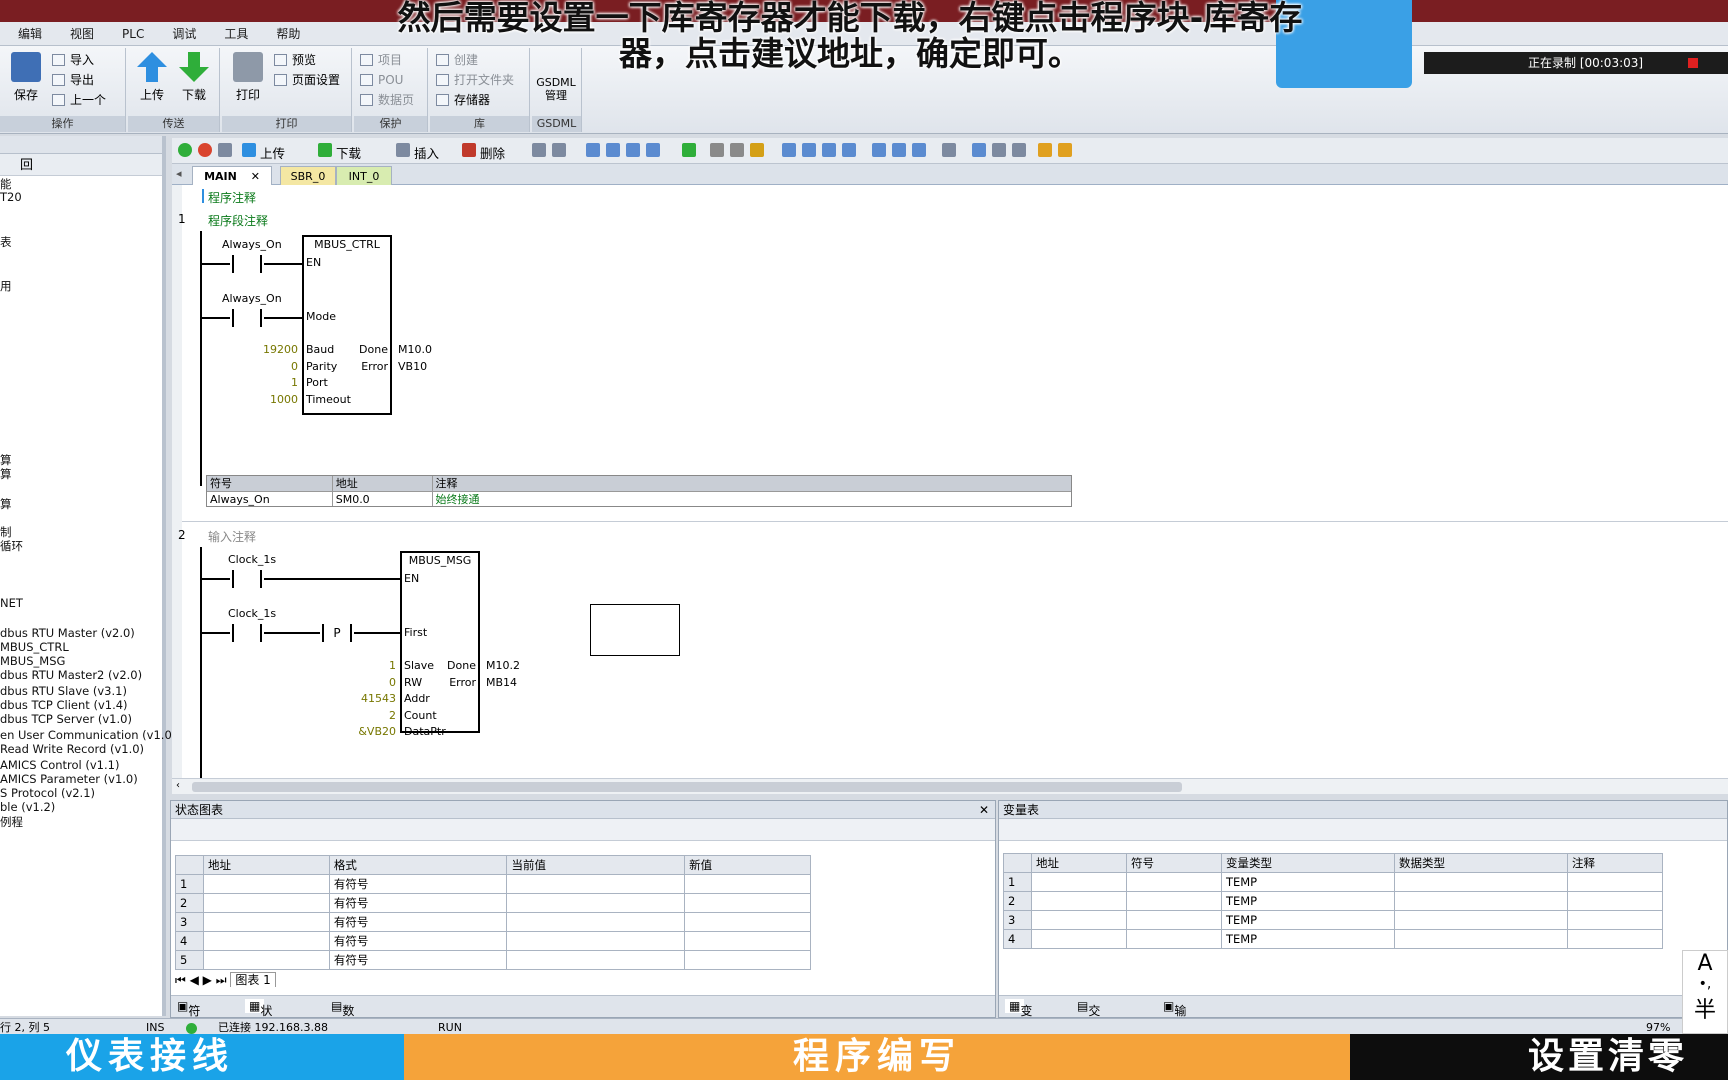 The width and height of the screenshot is (1728, 1080). What do you see at coordinates (596, 865) in the screenshot?
I see `column-header: 当前值` at bounding box center [596, 865].